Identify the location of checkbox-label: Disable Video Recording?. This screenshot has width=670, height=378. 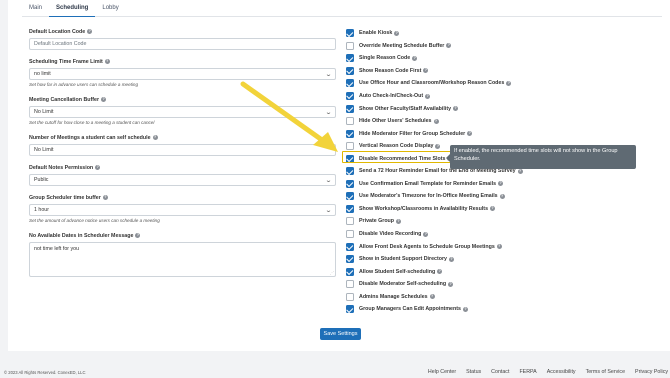
(394, 234).